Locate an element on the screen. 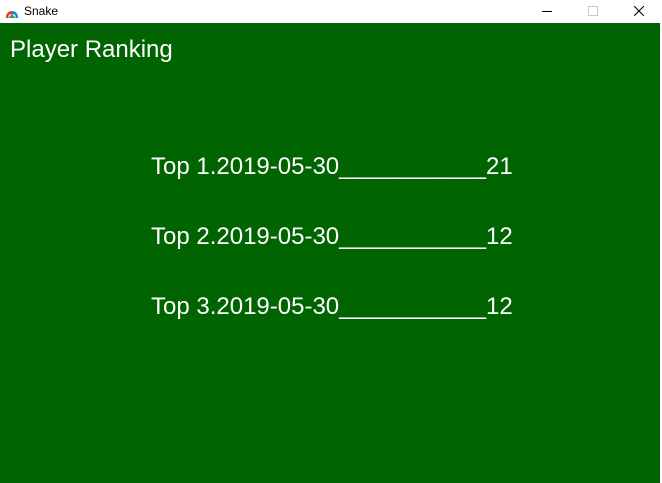 The width and height of the screenshot is (662, 483). window-title: Snake is located at coordinates (41, 11).